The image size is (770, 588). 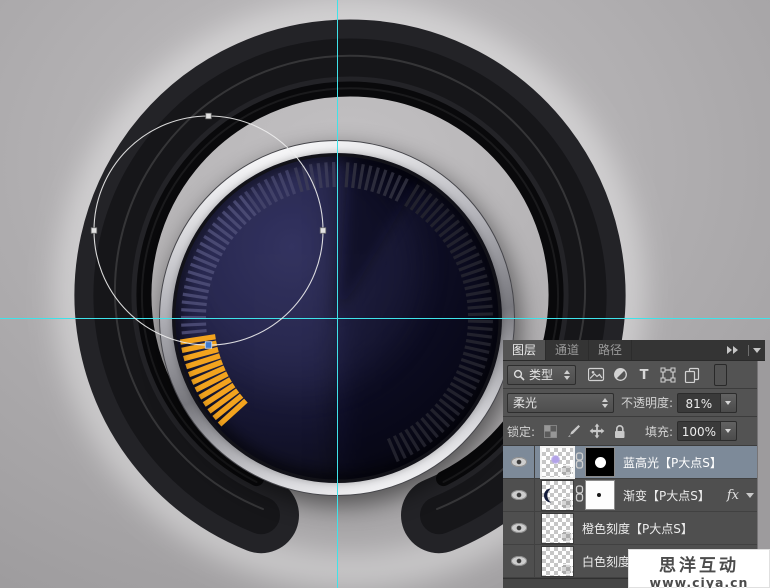 I want to click on layer-row: 蓝高光【P大点S】, so click(x=630, y=462).